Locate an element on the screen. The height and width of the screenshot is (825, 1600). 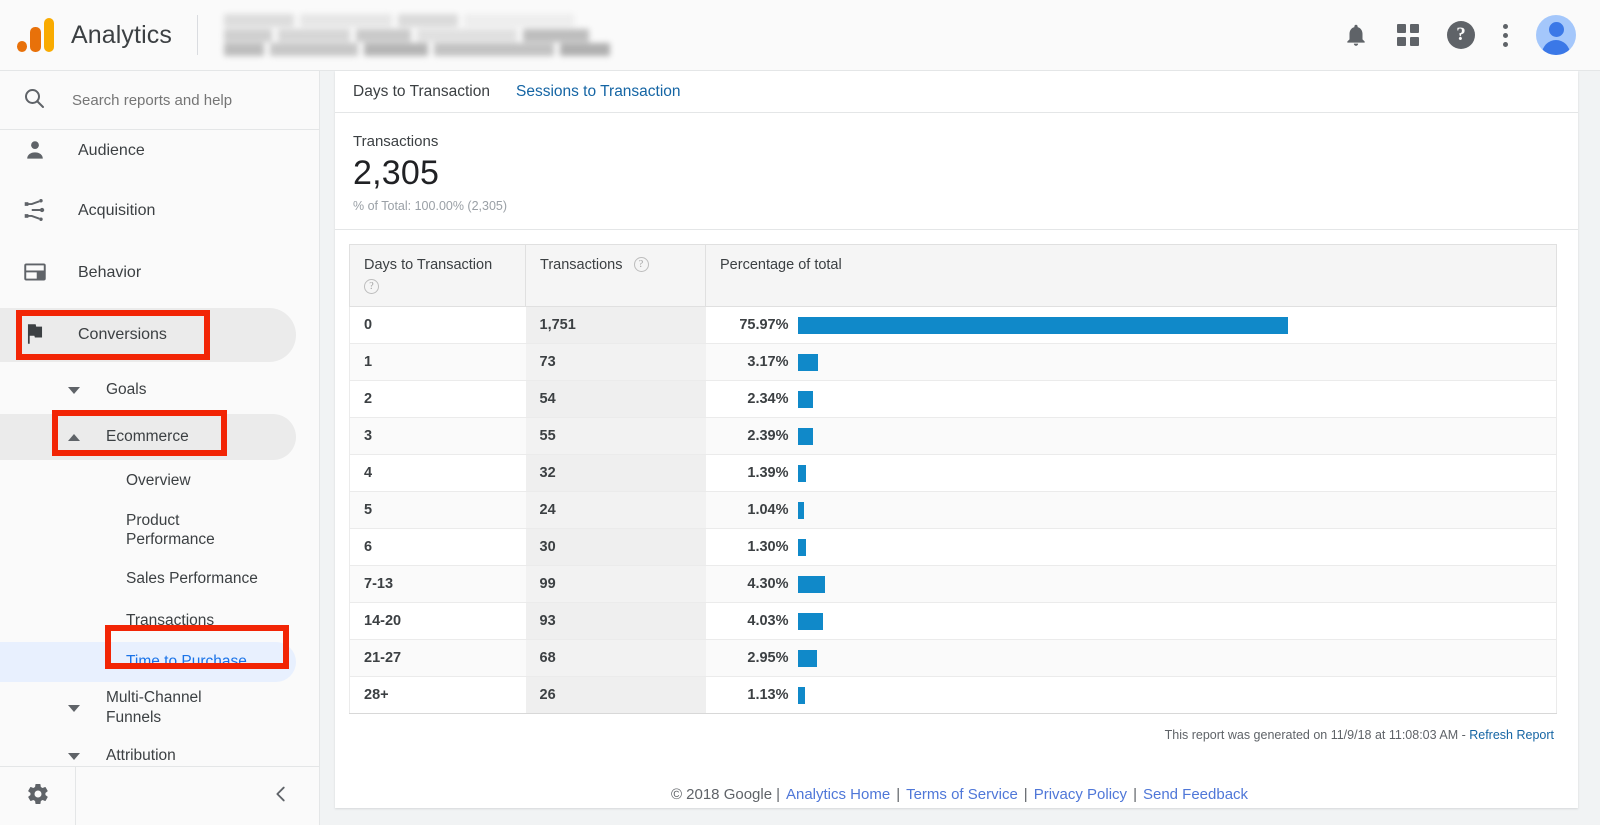
acquisition-icon is located at coordinates (36, 211).